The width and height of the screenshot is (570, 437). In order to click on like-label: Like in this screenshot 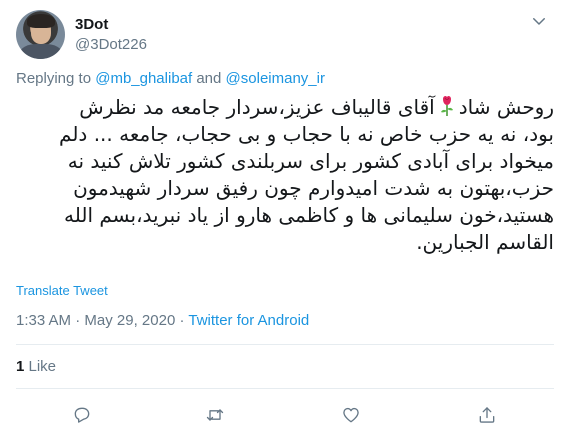, I will do `click(40, 366)`.